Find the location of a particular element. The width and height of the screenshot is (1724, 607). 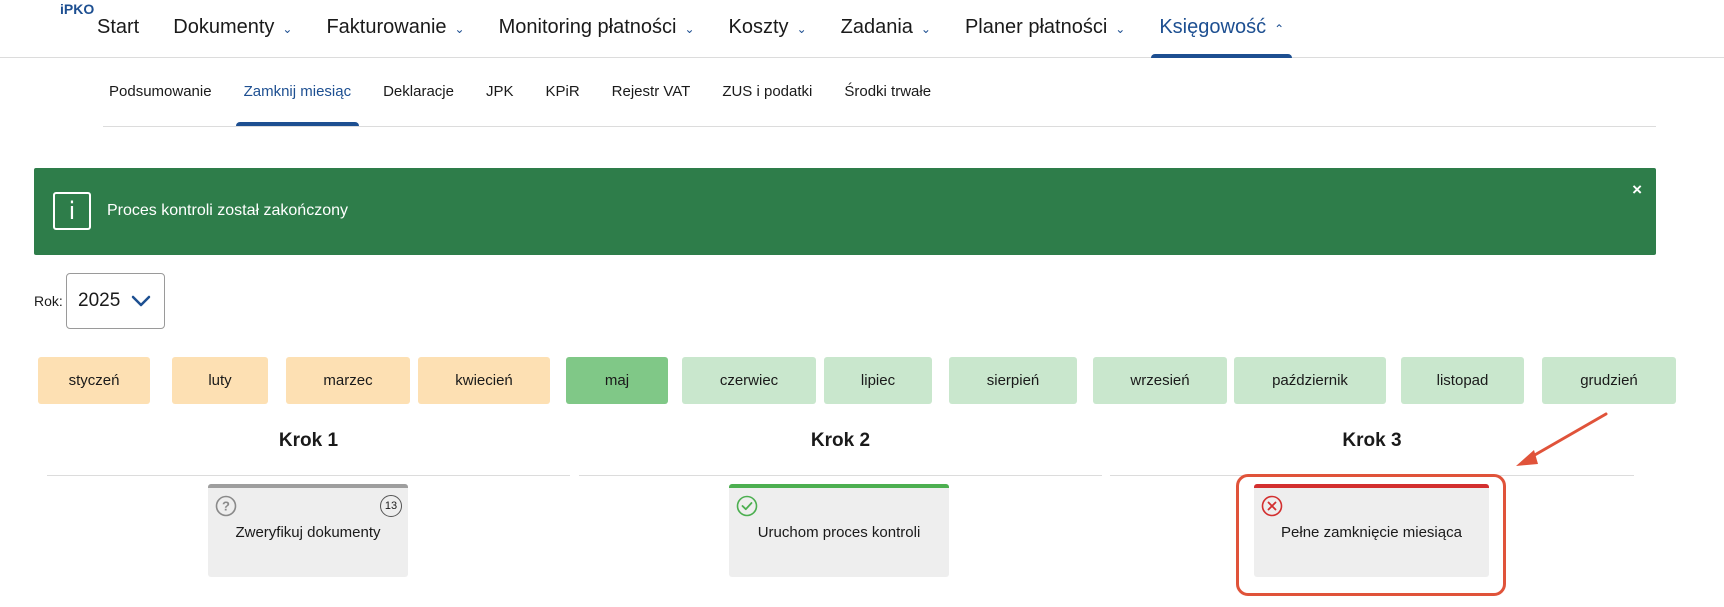

step-card-label: Uruchom proces kontroli is located at coordinates (839, 532).